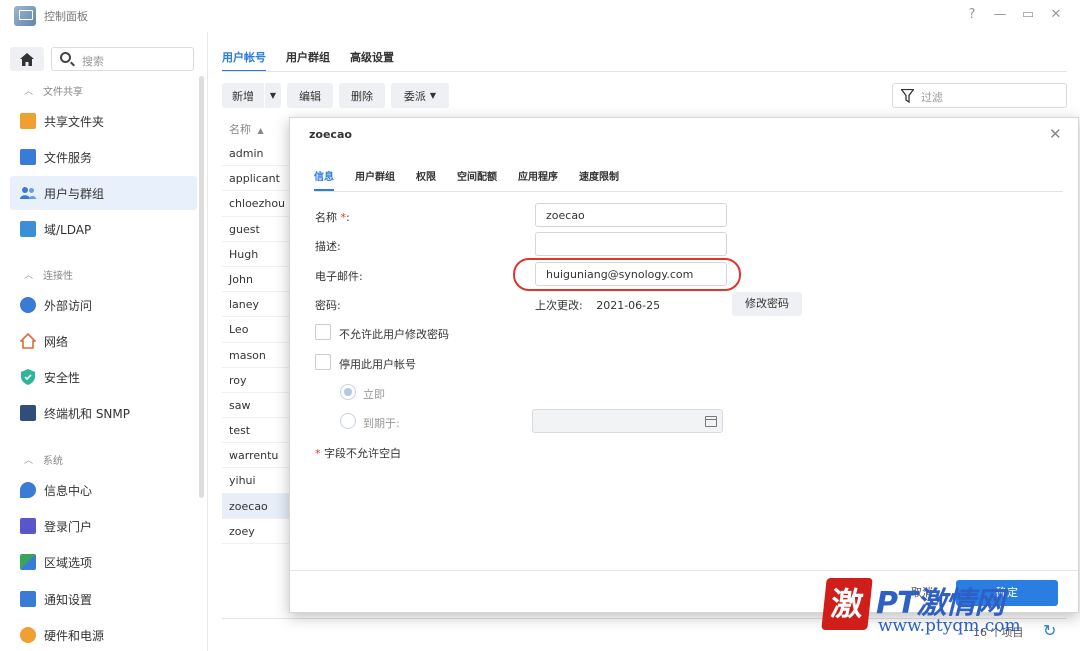 The image size is (1080, 651). Describe the element at coordinates (257, 431) in the screenshot. I see `table-row: test` at that location.